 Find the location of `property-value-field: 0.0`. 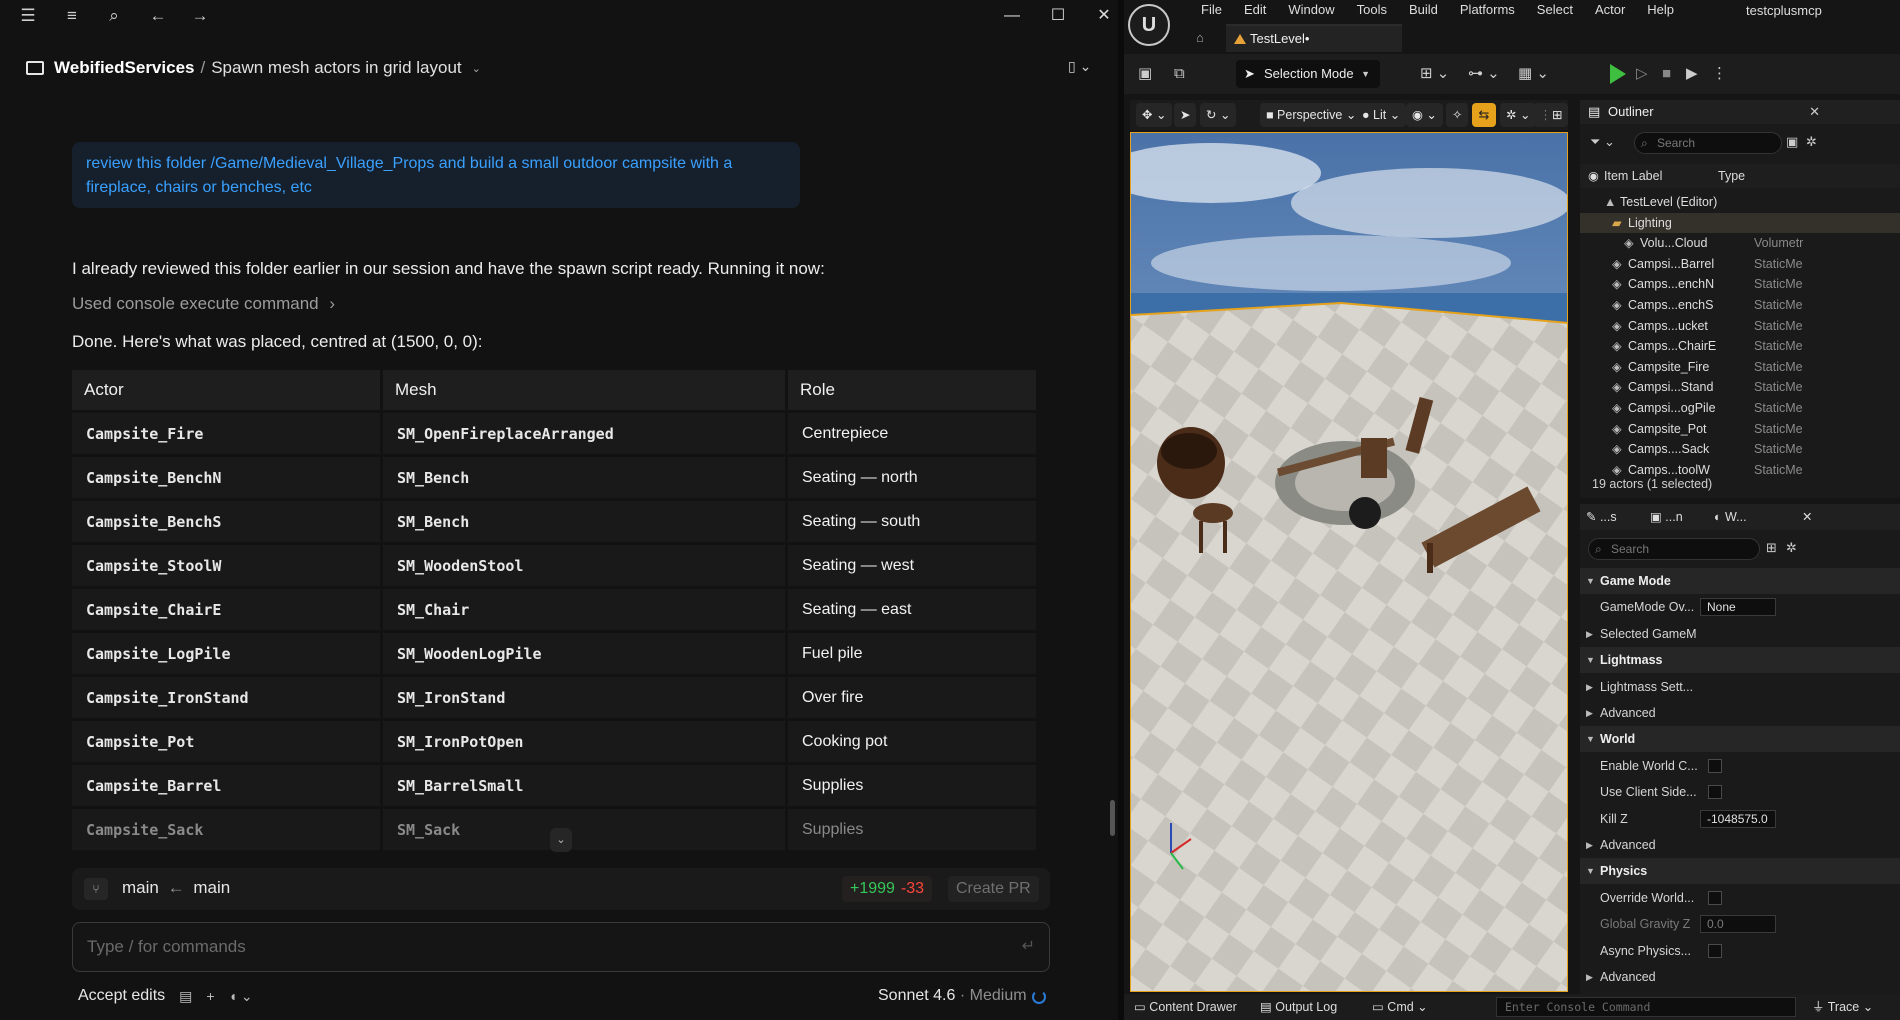

property-value-field: 0.0 is located at coordinates (1738, 924).